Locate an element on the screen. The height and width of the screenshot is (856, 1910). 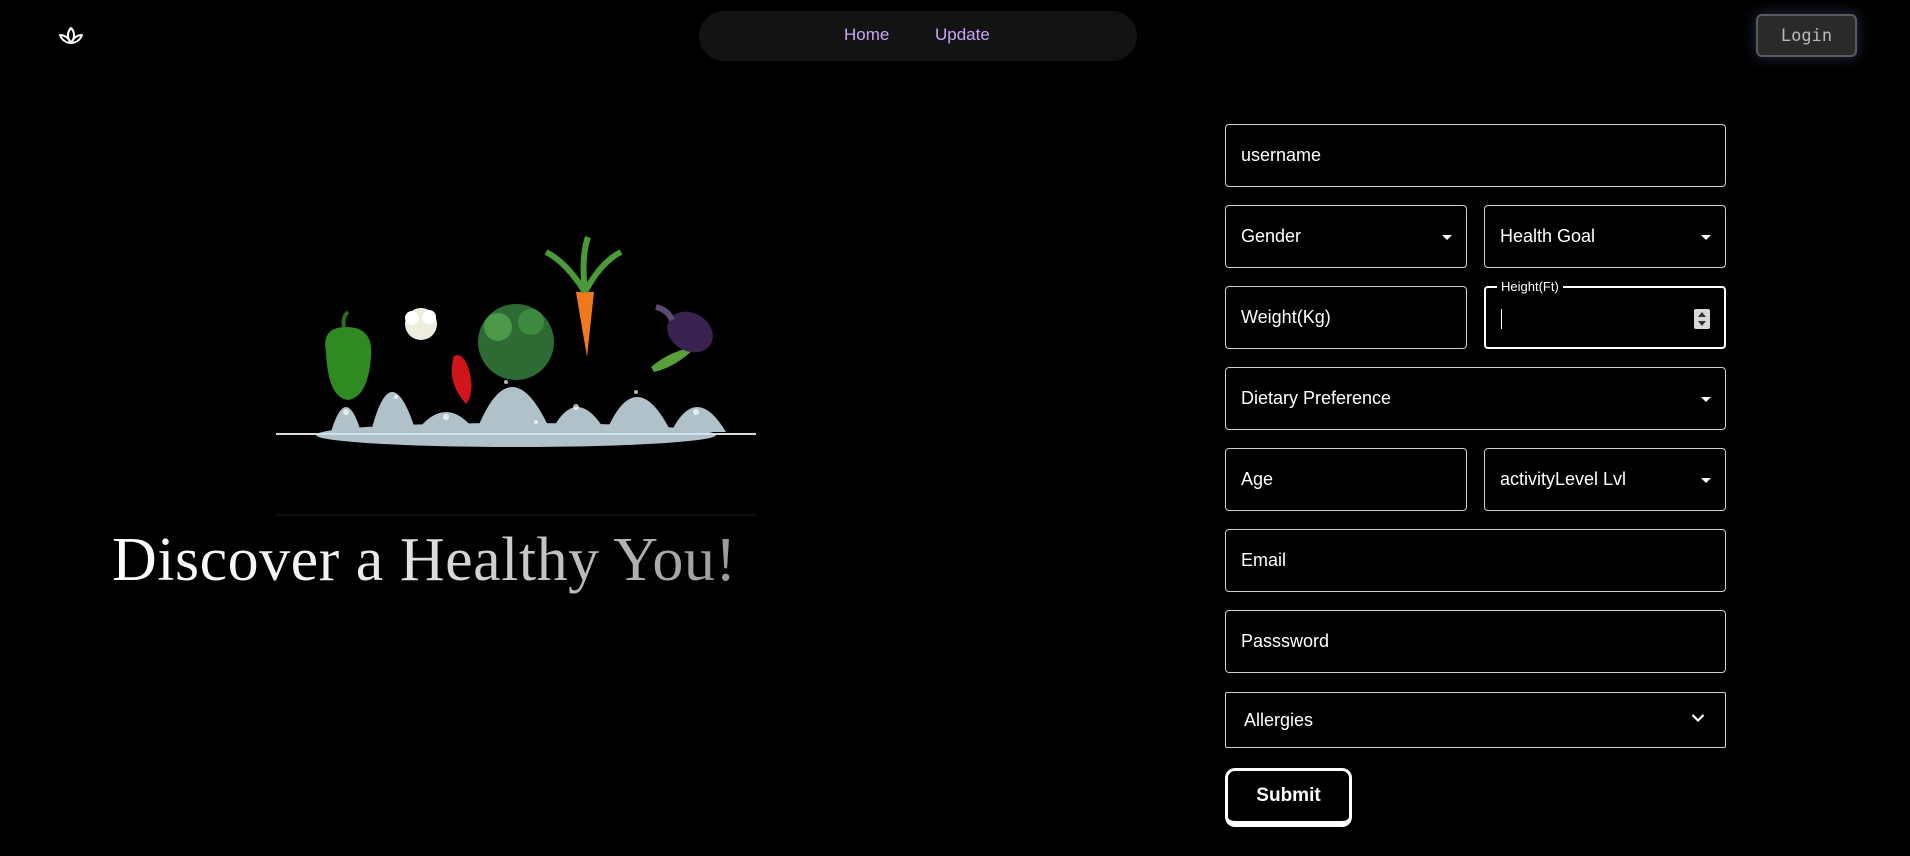
nav-home-link: Home is located at coordinates (866, 35).